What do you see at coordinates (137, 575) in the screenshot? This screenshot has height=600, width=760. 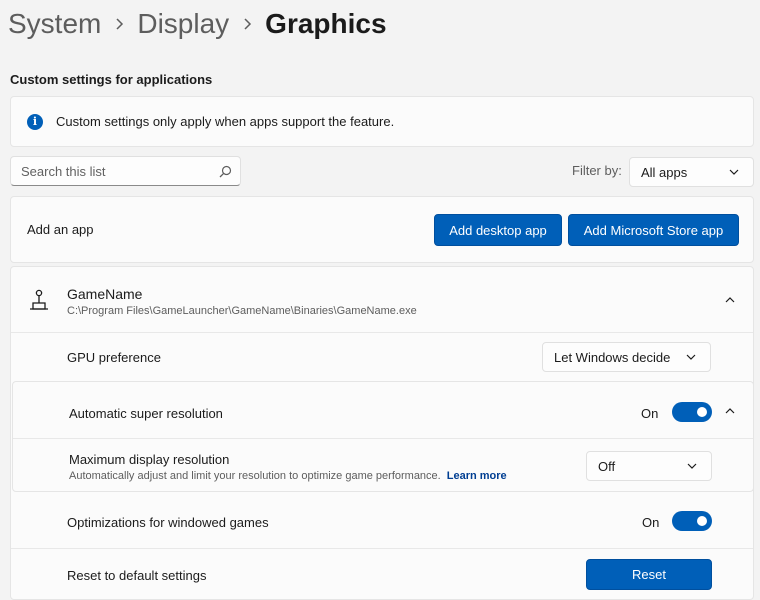 I see `reset-label: Reset to default settings` at bounding box center [137, 575].